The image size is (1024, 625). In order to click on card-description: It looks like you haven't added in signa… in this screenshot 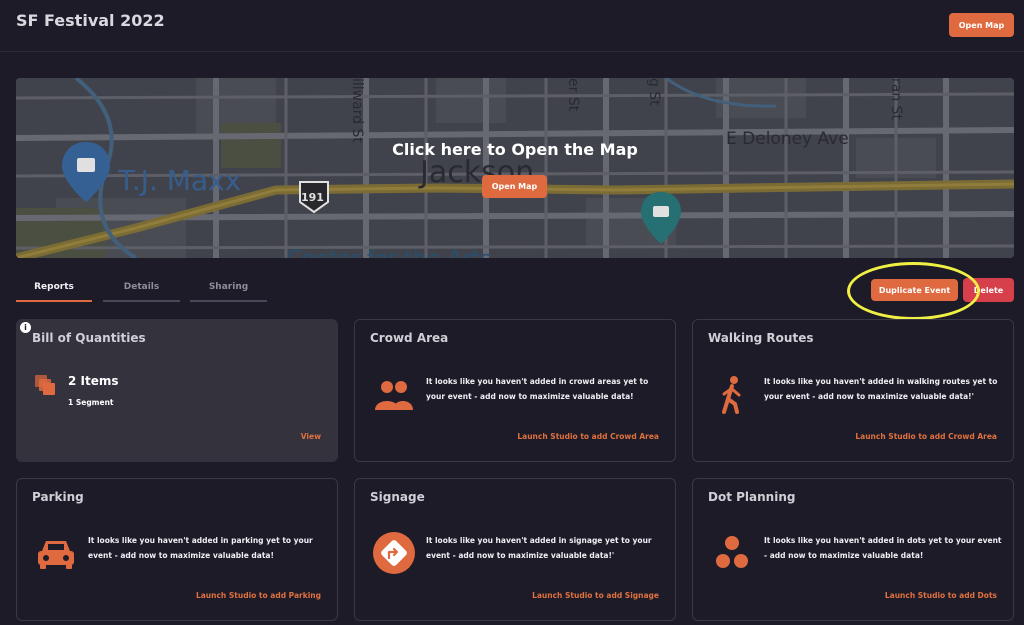, I will do `click(539, 548)`.